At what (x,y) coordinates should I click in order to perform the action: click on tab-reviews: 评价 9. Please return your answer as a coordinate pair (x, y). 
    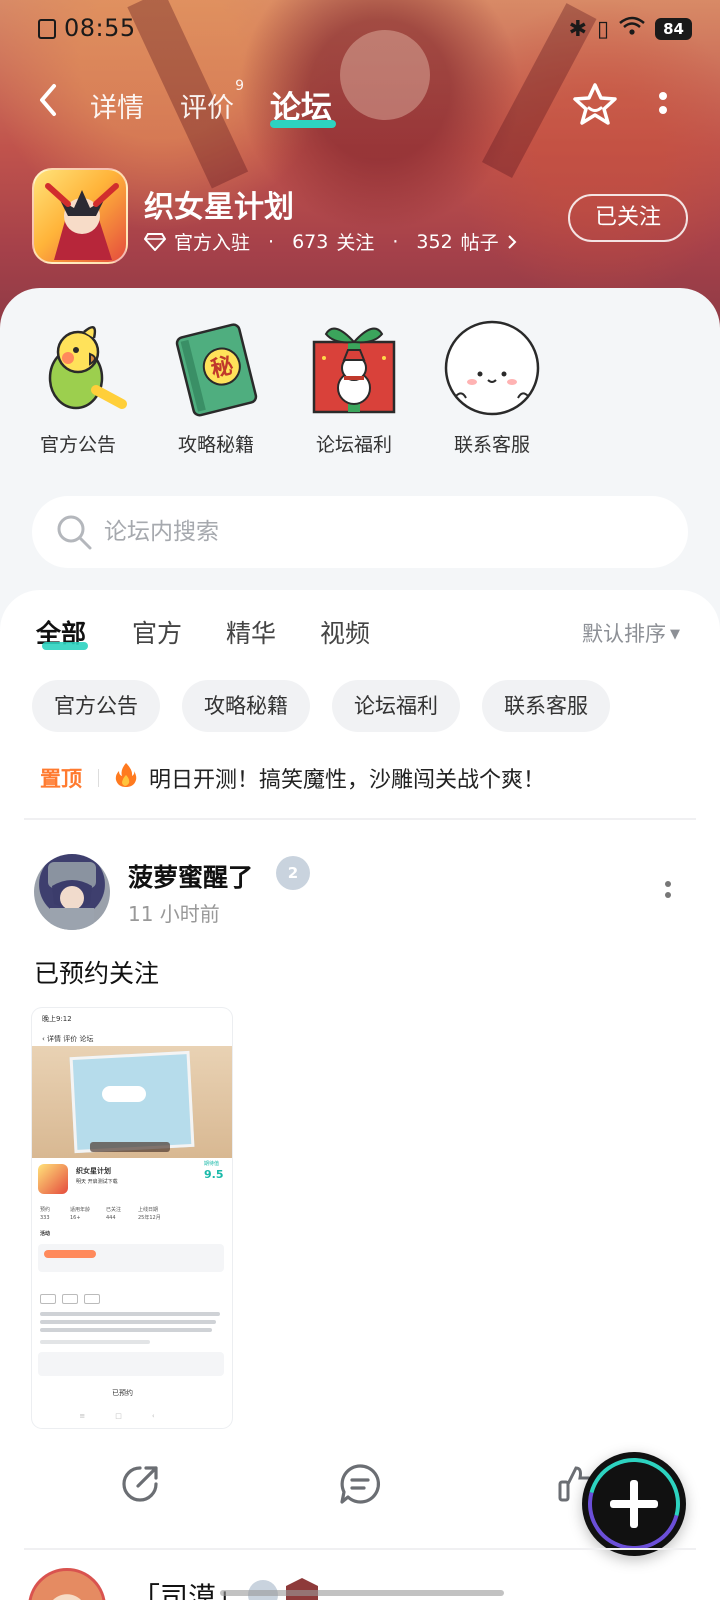
    Looking at the image, I should click on (212, 101).